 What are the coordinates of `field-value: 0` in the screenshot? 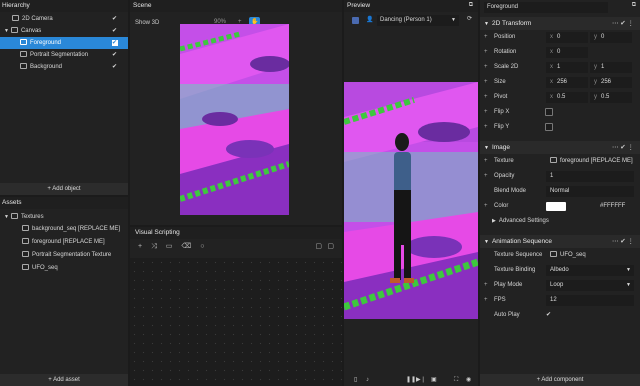 It's located at (559, 52).